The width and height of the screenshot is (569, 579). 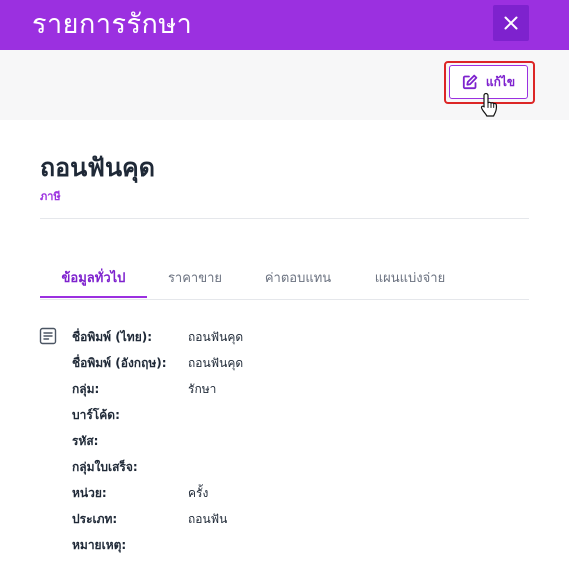 What do you see at coordinates (470, 82) in the screenshot?
I see `edit-icon` at bounding box center [470, 82].